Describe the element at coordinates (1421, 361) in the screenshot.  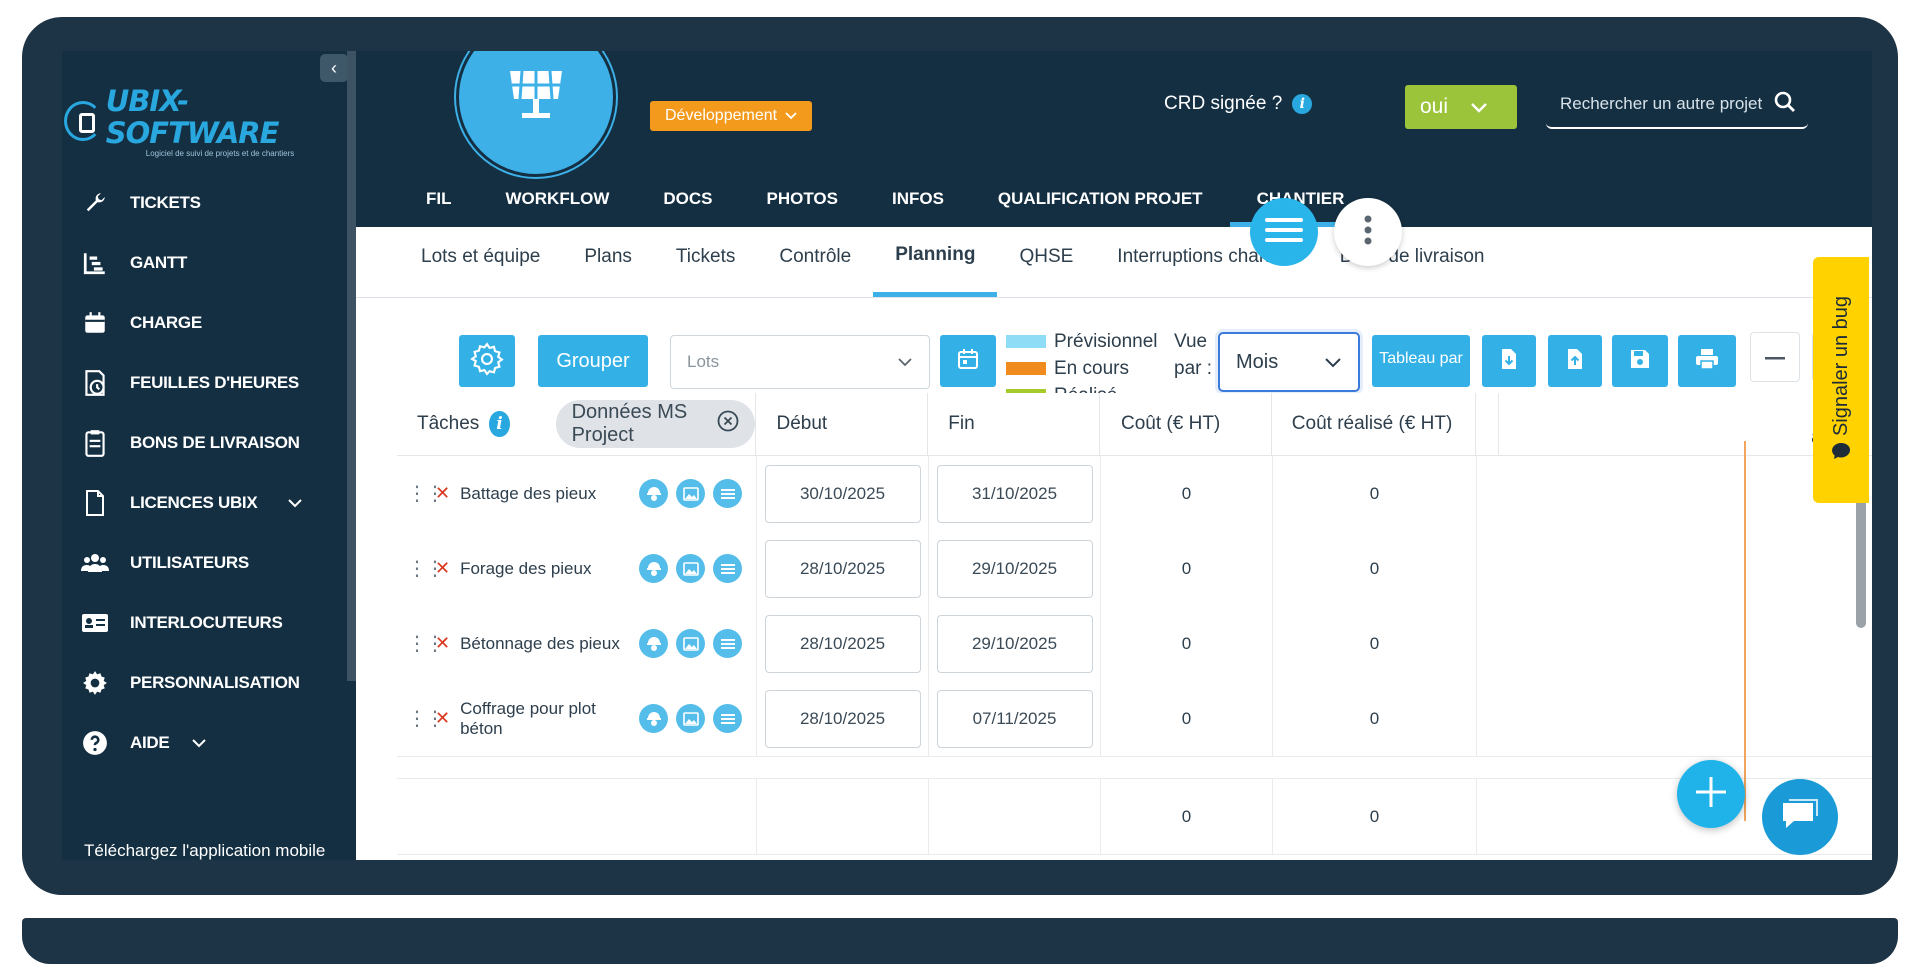
I see `table-view-button: Tableau par` at that location.